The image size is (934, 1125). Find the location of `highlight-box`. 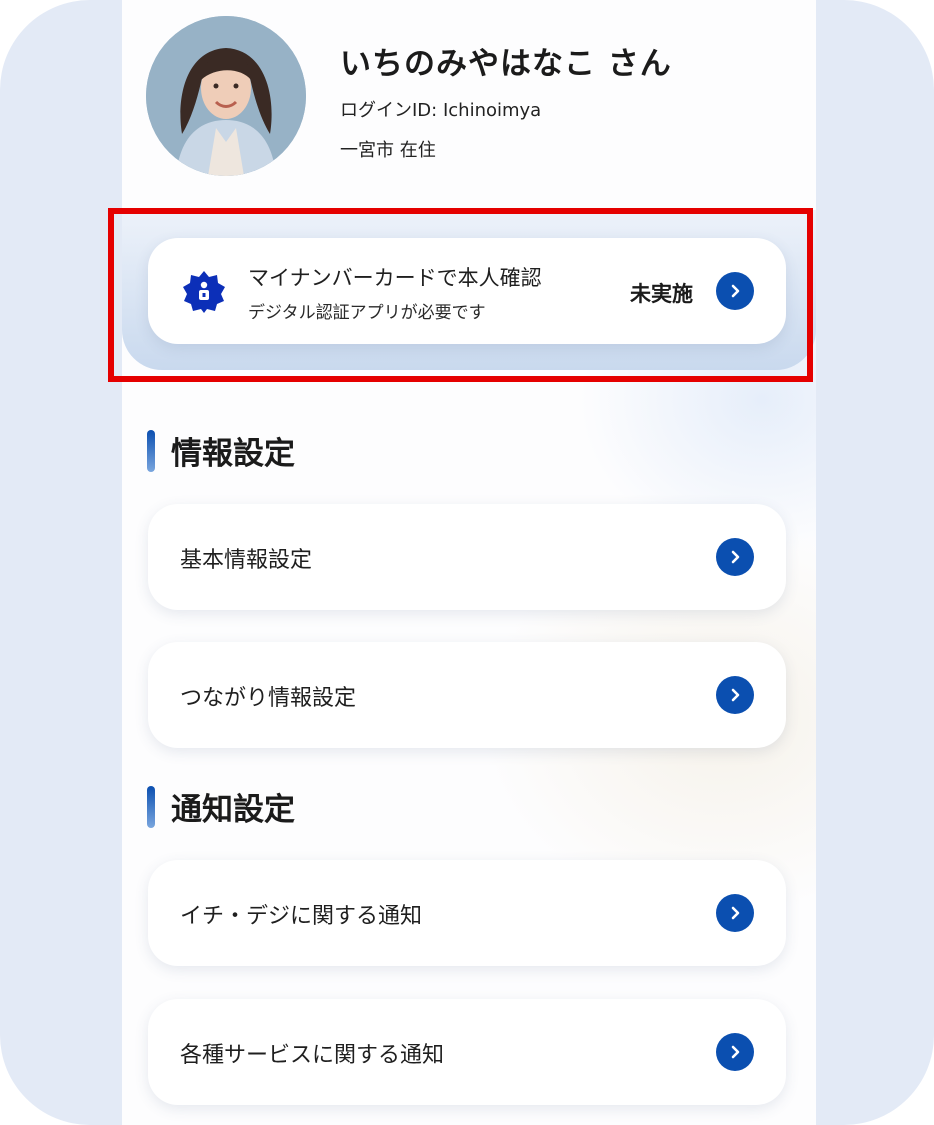

highlight-box is located at coordinates (460, 295).